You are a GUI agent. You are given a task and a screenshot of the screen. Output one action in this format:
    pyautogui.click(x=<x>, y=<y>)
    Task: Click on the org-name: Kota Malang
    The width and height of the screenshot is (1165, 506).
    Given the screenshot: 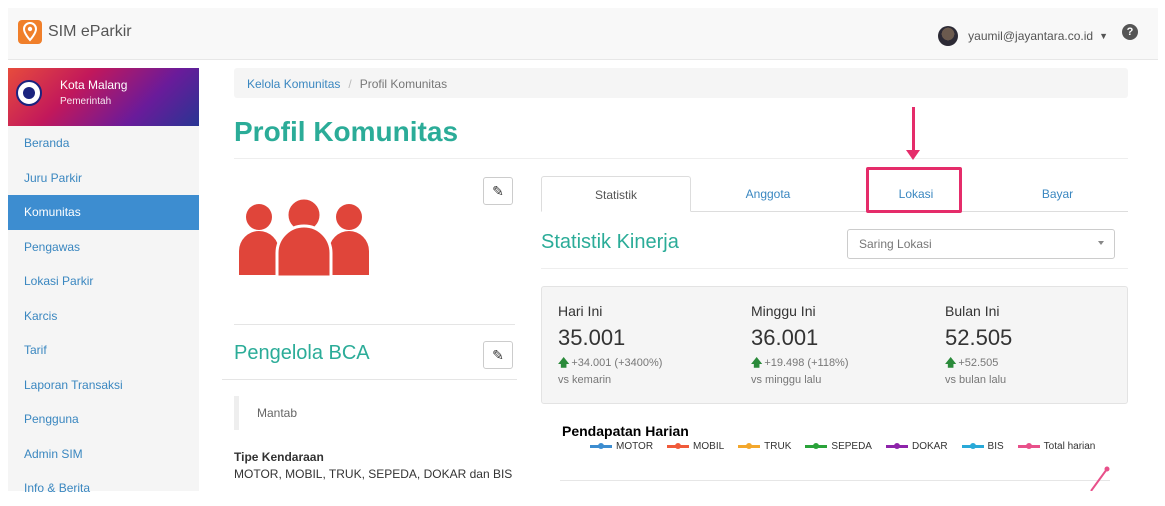 What is the action you would take?
    pyautogui.click(x=94, y=85)
    